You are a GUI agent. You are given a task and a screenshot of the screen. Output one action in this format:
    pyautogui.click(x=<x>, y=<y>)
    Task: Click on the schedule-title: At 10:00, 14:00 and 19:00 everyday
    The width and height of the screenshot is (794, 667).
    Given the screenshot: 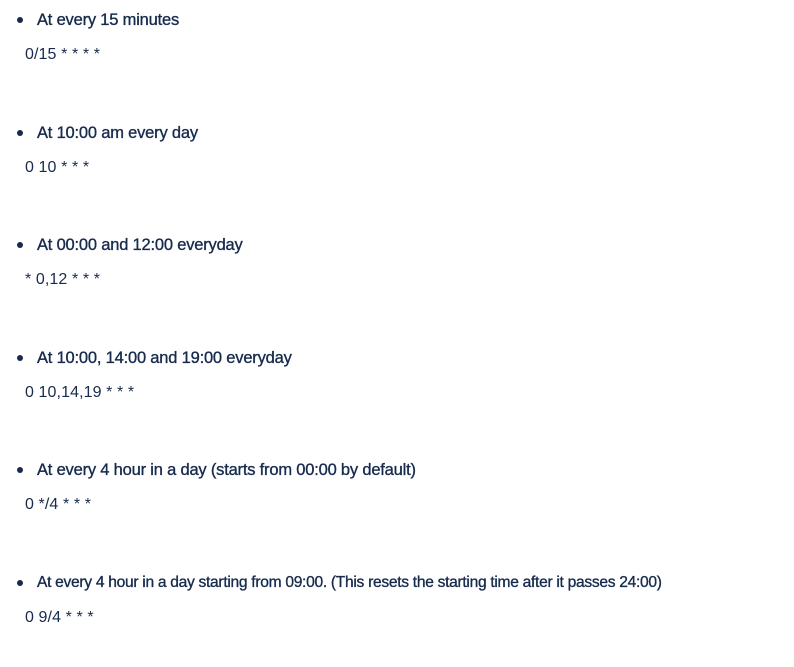 What is the action you would take?
    pyautogui.click(x=164, y=358)
    